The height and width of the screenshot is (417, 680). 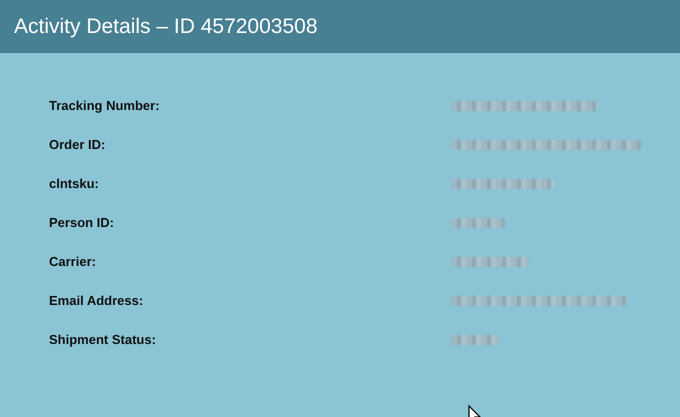 What do you see at coordinates (104, 105) in the screenshot?
I see `field-label: Tracking Number:` at bounding box center [104, 105].